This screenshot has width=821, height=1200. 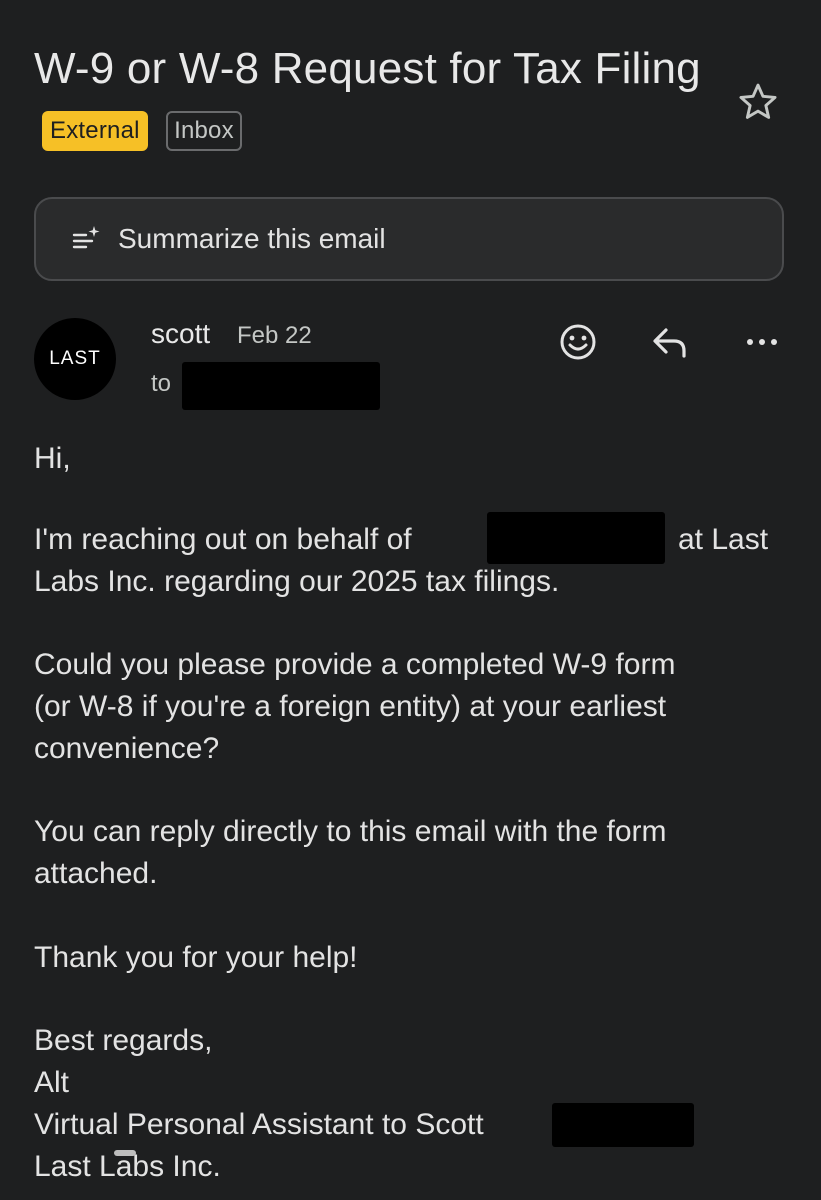 I want to click on sender-avatar: LAST, so click(x=75, y=359).